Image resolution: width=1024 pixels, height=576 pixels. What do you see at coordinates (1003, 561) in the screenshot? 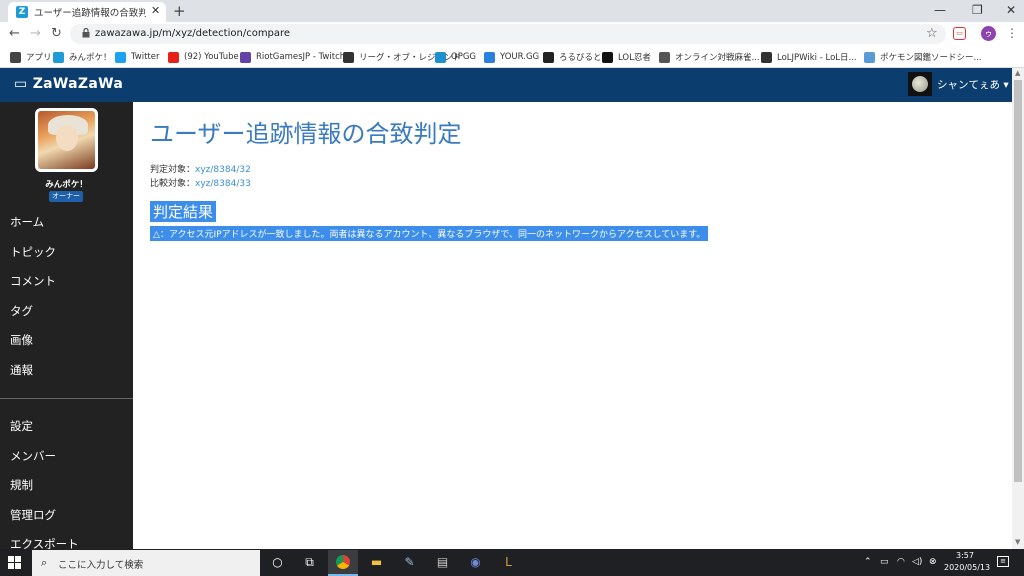
I see `notification-icon: ≡` at bounding box center [1003, 561].